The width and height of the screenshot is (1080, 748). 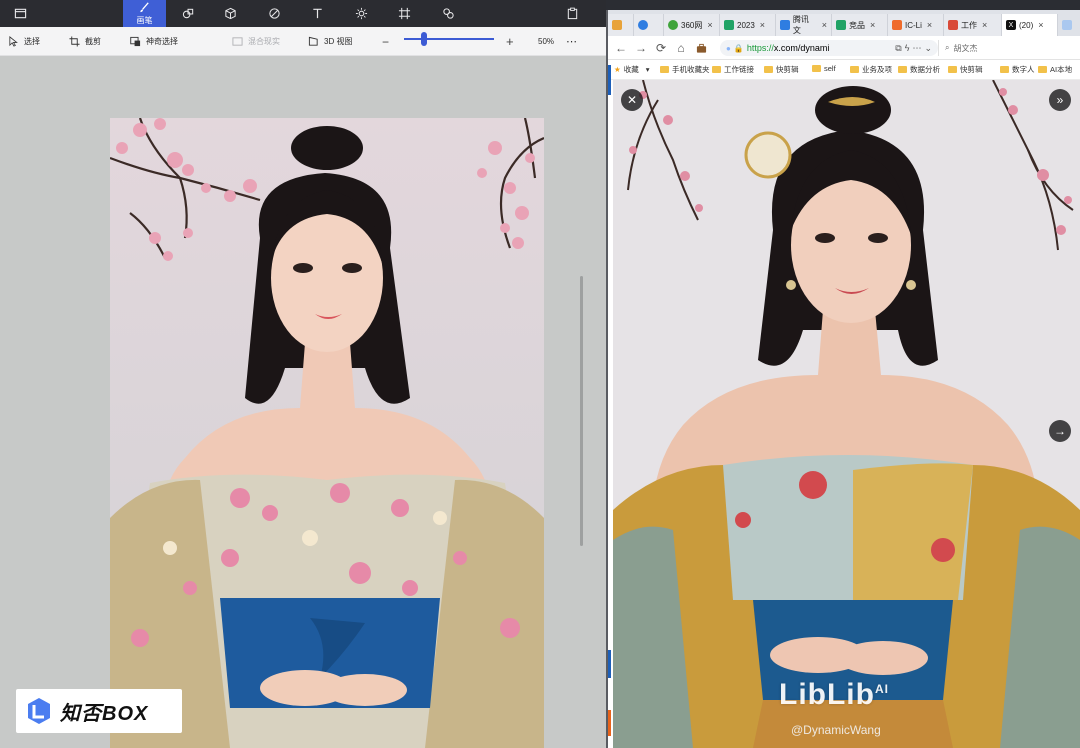 I want to click on bookmark-digital-human: 数字人, so click(x=1017, y=69).